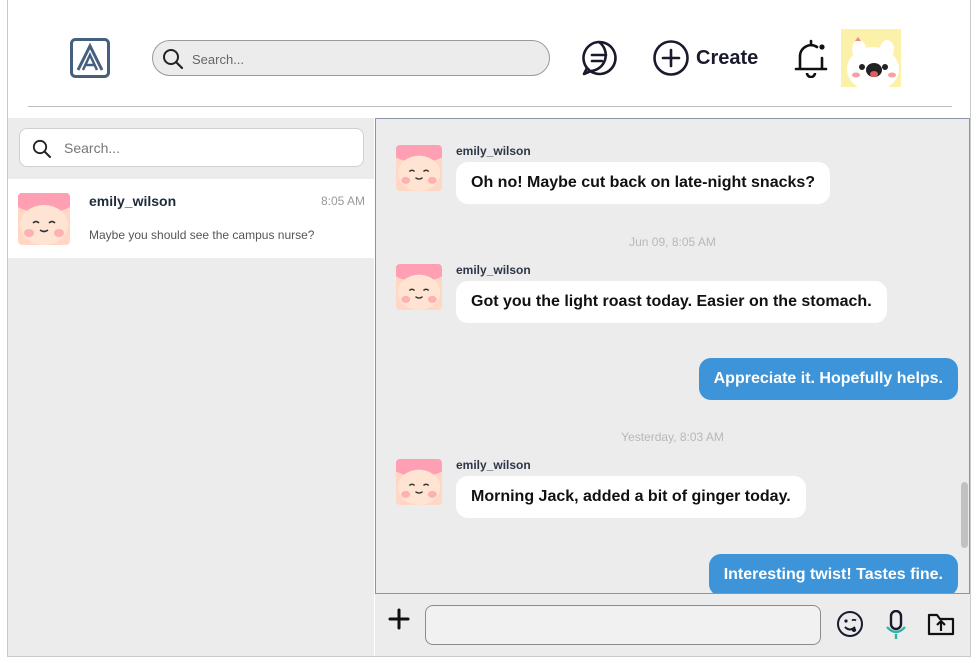 Image resolution: width=978 pixels, height=663 pixels. What do you see at coordinates (209, 148) in the screenshot?
I see `conversation-search-input` at bounding box center [209, 148].